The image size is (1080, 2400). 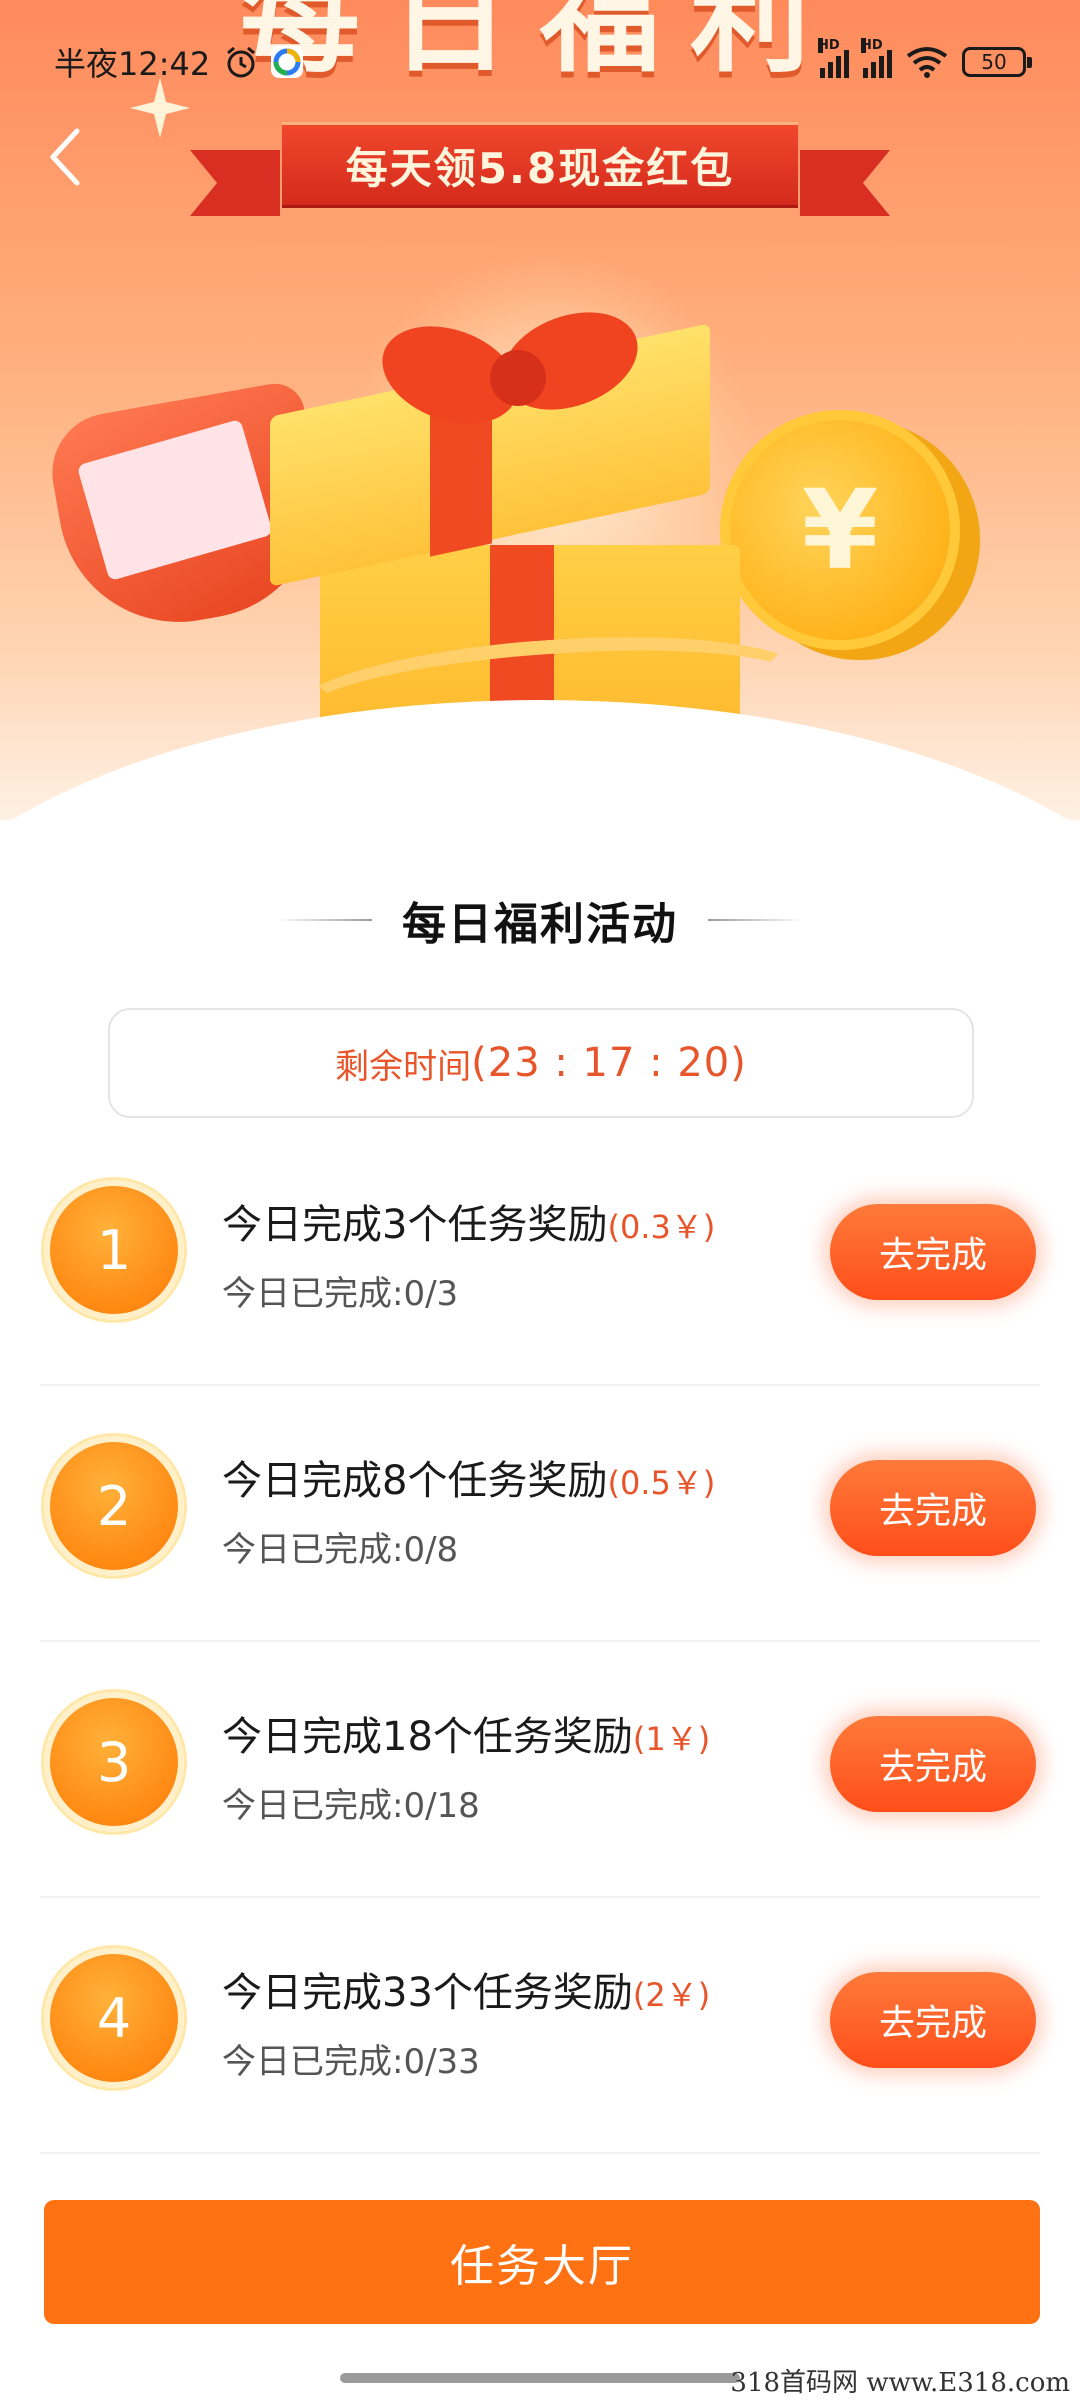 I want to click on task-row: 1 今日完成3个任务奖励(0.3￥) 今日已完成:0/3 去完成, so click(x=540, y=1258).